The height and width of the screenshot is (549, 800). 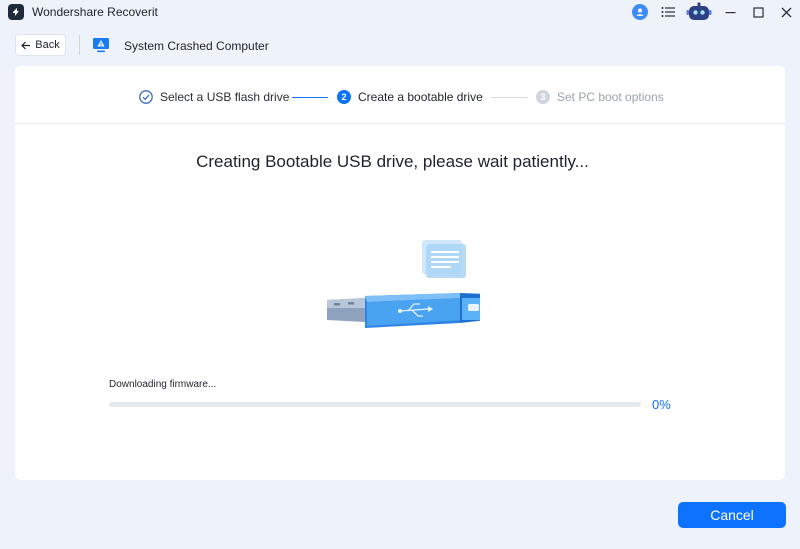 I want to click on recoverit-logo-icon, so click(x=16, y=12).